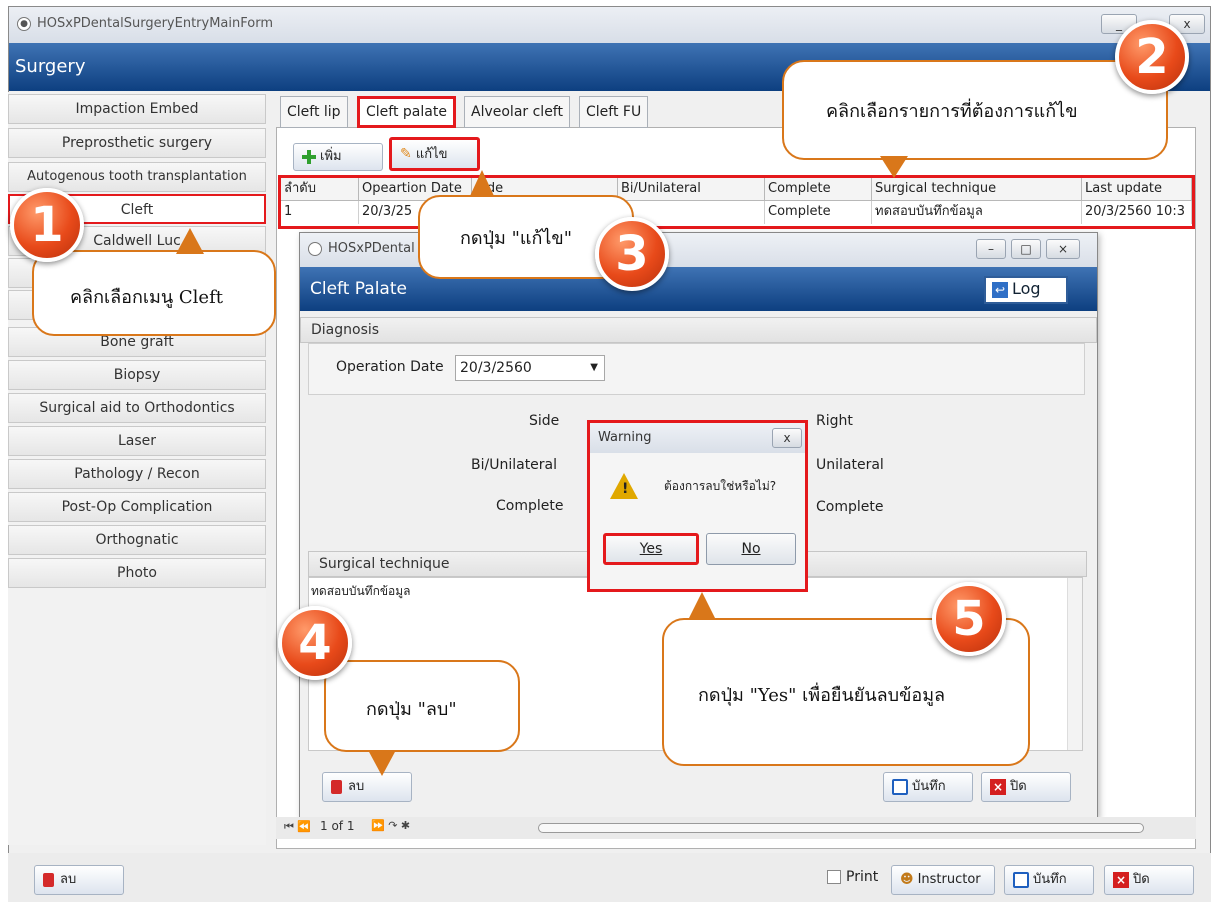  Describe the element at coordinates (496, 368) in the screenshot. I see `operation-date-value: 20/3/2560` at that location.